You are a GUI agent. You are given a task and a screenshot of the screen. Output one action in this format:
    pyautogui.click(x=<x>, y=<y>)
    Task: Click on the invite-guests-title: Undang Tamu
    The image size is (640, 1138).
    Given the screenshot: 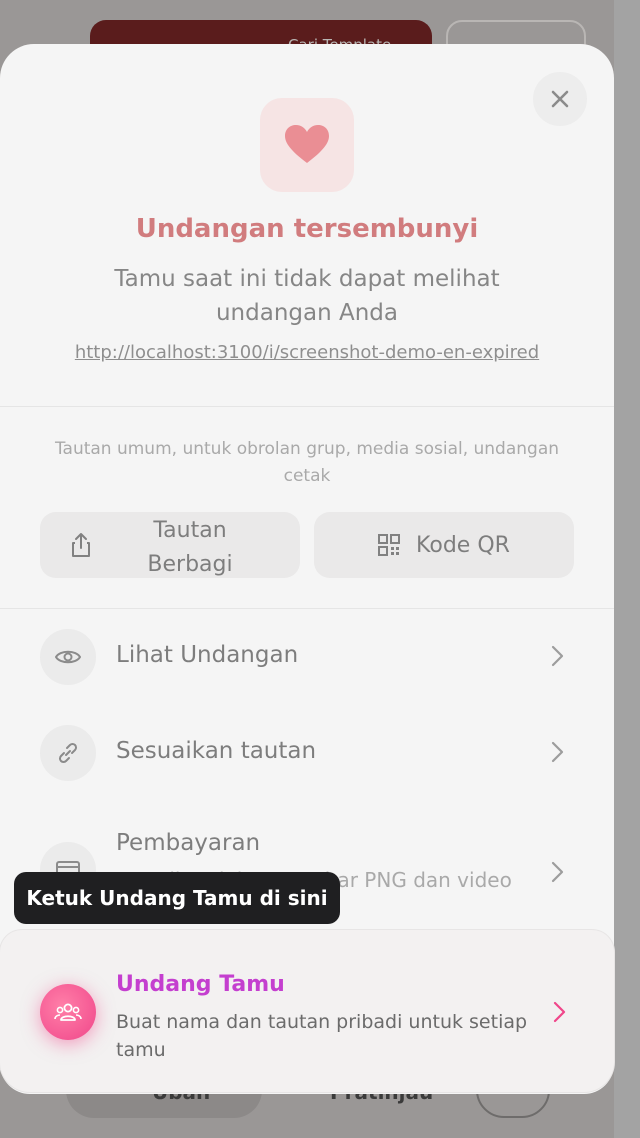 What is the action you would take?
    pyautogui.click(x=200, y=984)
    